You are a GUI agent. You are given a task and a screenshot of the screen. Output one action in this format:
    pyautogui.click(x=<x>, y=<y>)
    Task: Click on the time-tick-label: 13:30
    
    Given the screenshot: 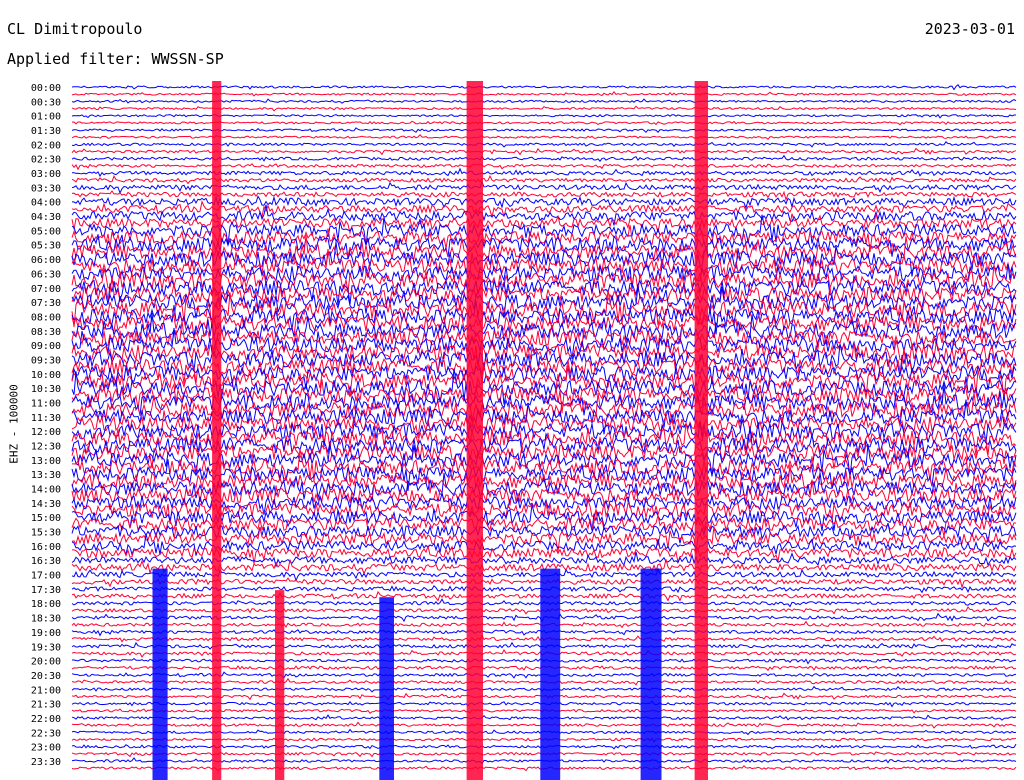 What is the action you would take?
    pyautogui.click(x=46, y=475)
    